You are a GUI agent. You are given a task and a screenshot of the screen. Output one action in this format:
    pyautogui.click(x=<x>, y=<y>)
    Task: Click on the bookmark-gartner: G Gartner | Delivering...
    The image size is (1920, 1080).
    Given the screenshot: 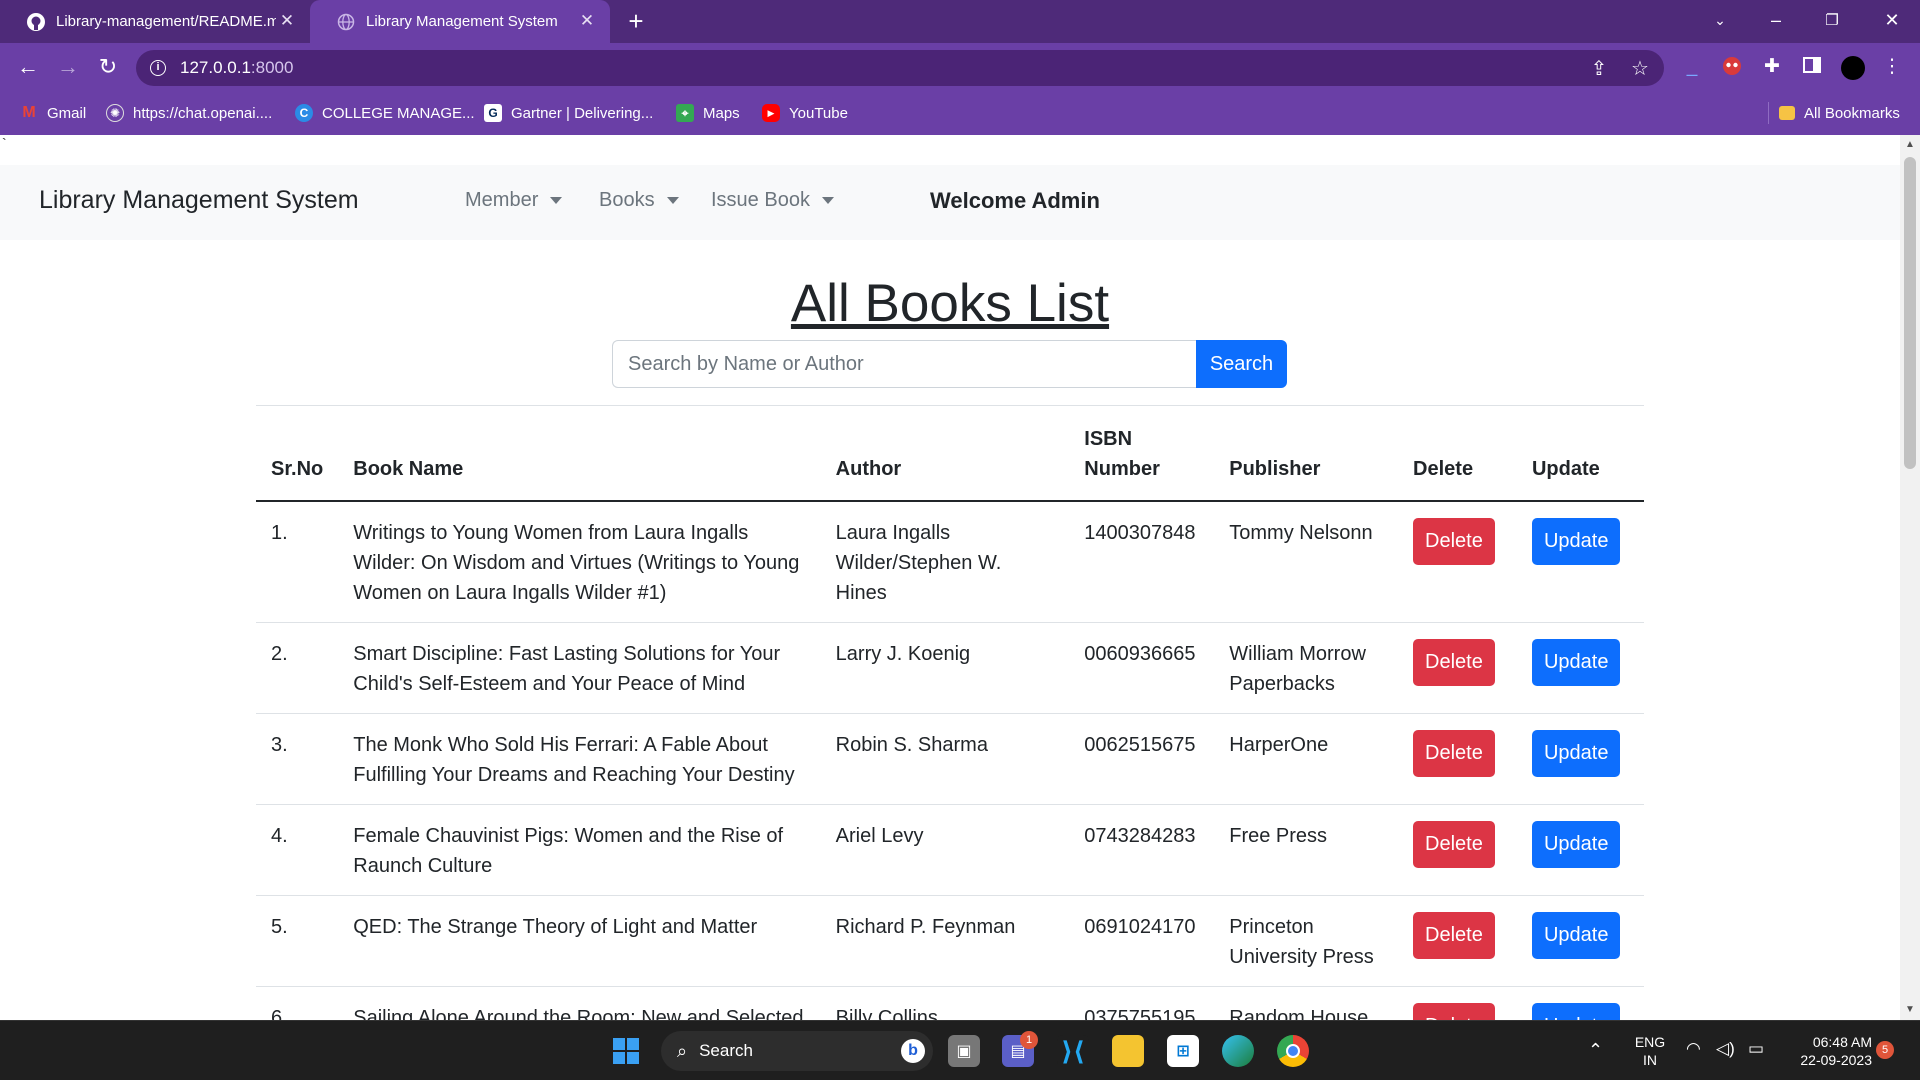 What is the action you would take?
    pyautogui.click(x=568, y=113)
    